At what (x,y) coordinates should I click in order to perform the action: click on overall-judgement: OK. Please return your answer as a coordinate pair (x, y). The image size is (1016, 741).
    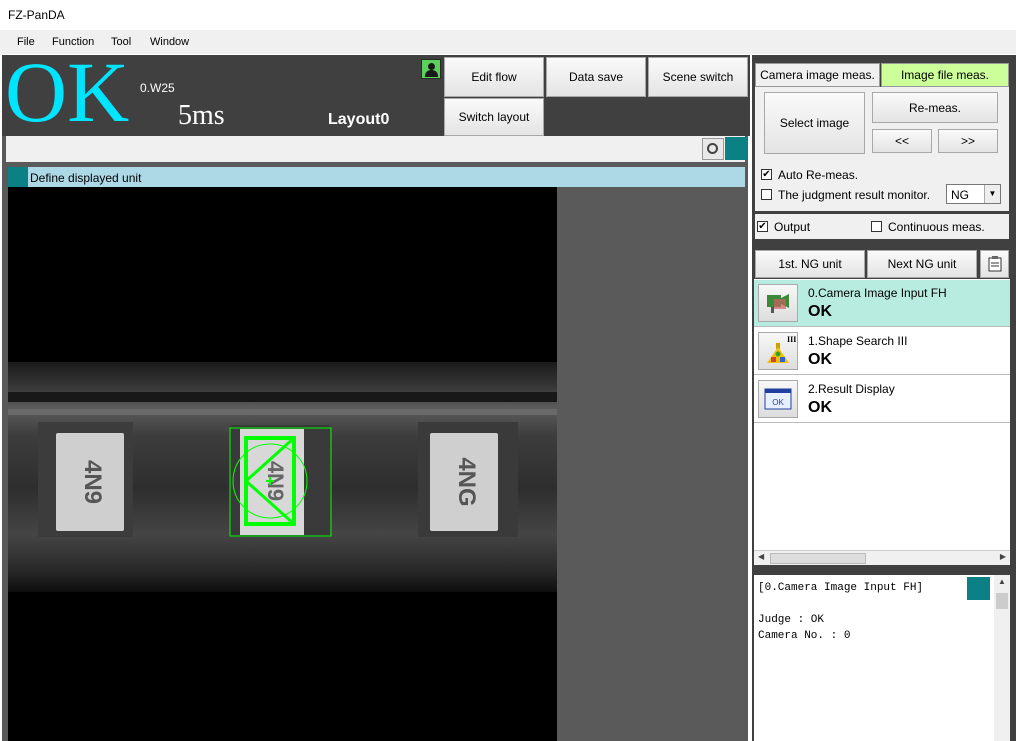
    Looking at the image, I should click on (67, 92).